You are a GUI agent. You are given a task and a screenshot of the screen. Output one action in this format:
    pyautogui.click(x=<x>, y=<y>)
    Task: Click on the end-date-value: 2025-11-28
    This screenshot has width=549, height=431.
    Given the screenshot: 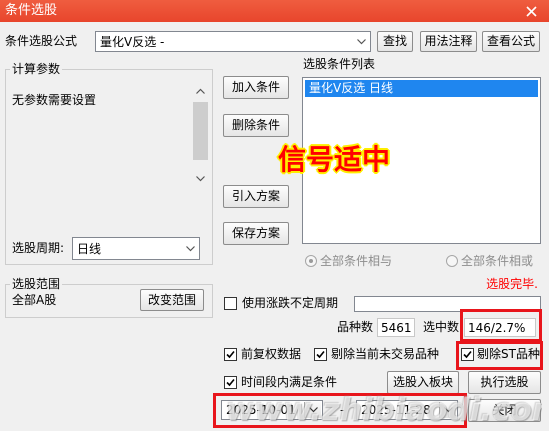 What is the action you would take?
    pyautogui.click(x=396, y=410)
    